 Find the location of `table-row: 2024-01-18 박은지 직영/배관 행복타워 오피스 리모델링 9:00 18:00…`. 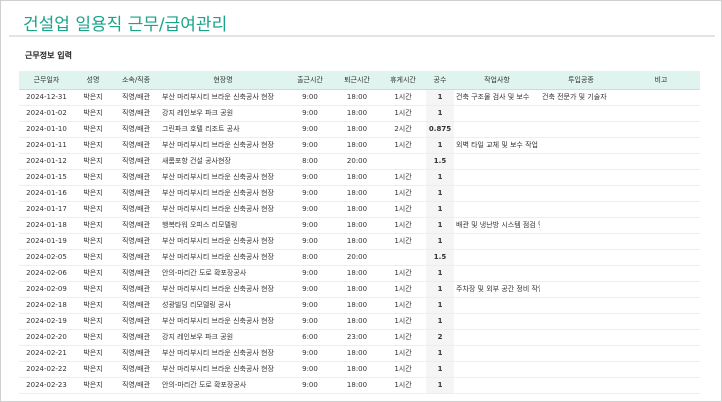

table-row: 2024-01-18 박은지 직영/배관 행복타워 오피스 리모델링 9:00 18:00… is located at coordinates (359, 225).